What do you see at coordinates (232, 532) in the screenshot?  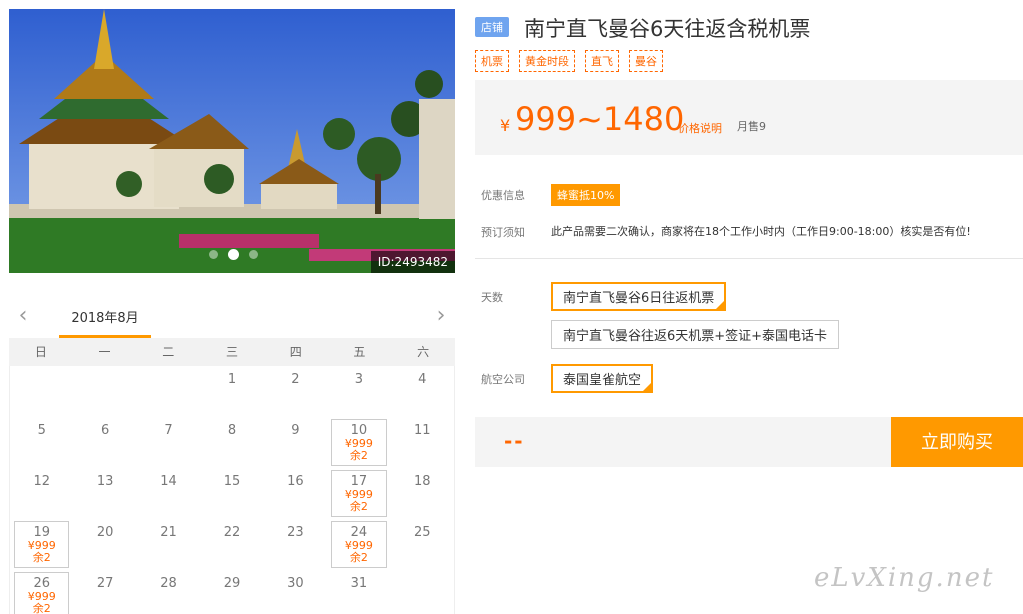 I see `calendar-day-number: 22` at bounding box center [232, 532].